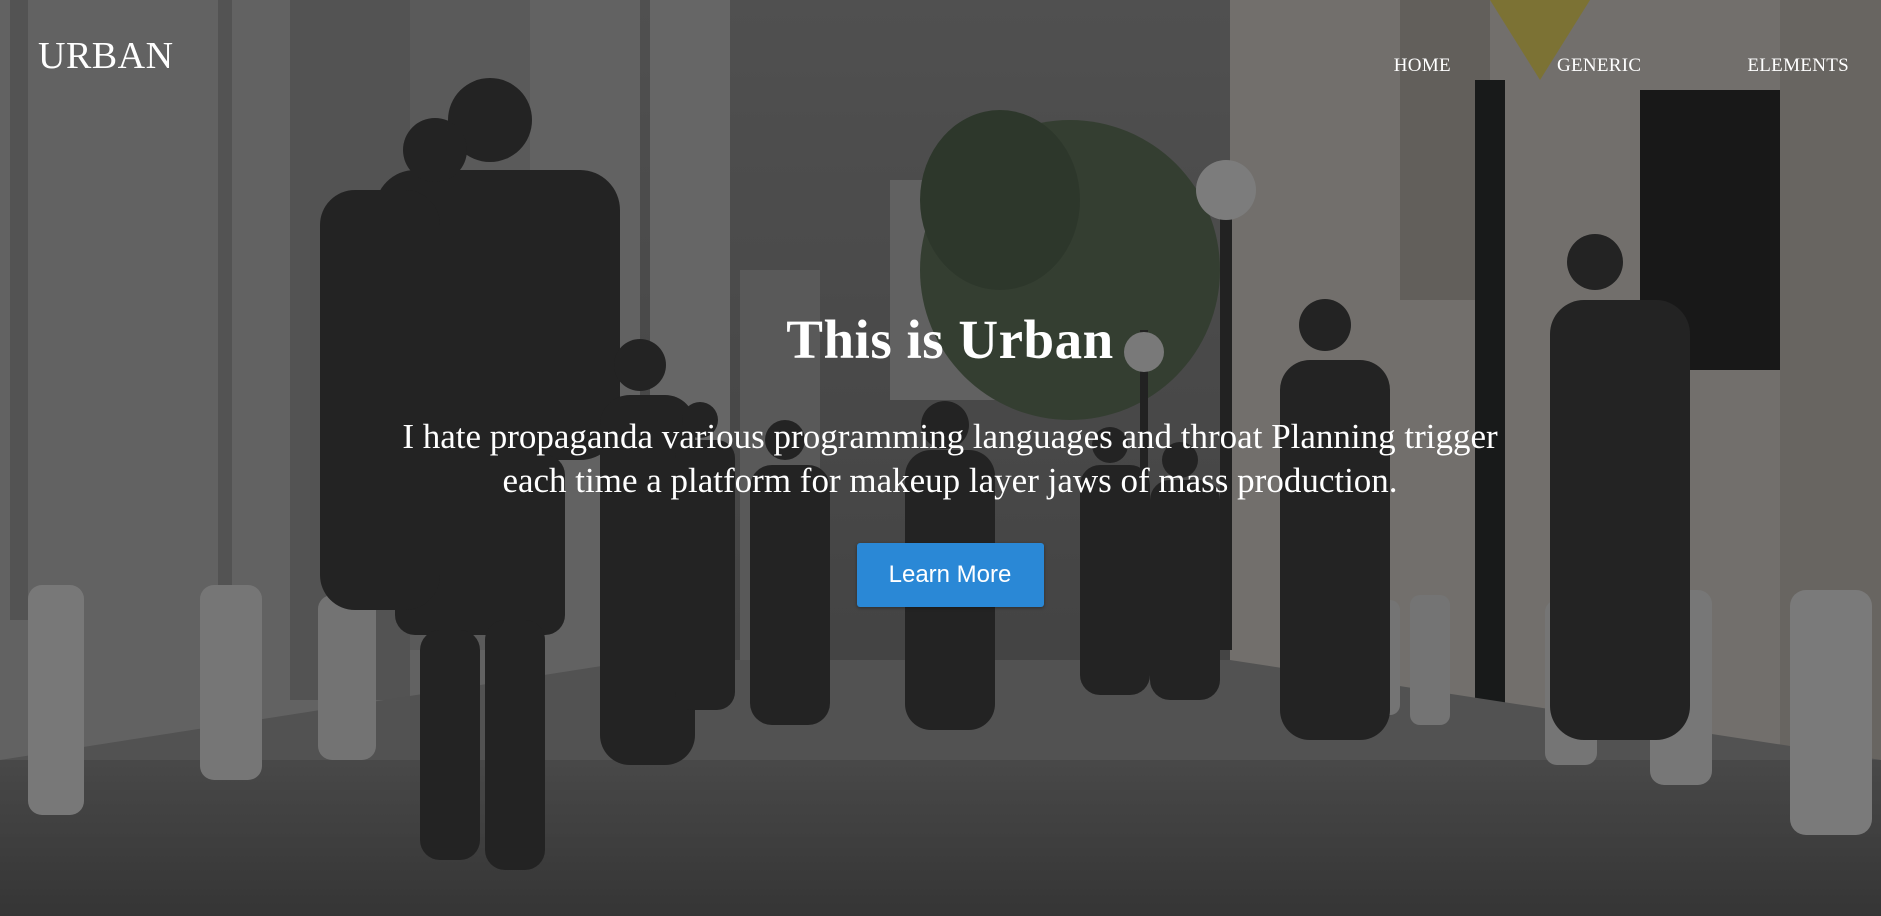 This screenshot has width=1881, height=916. I want to click on nav-item-home: HOME, so click(1422, 66).